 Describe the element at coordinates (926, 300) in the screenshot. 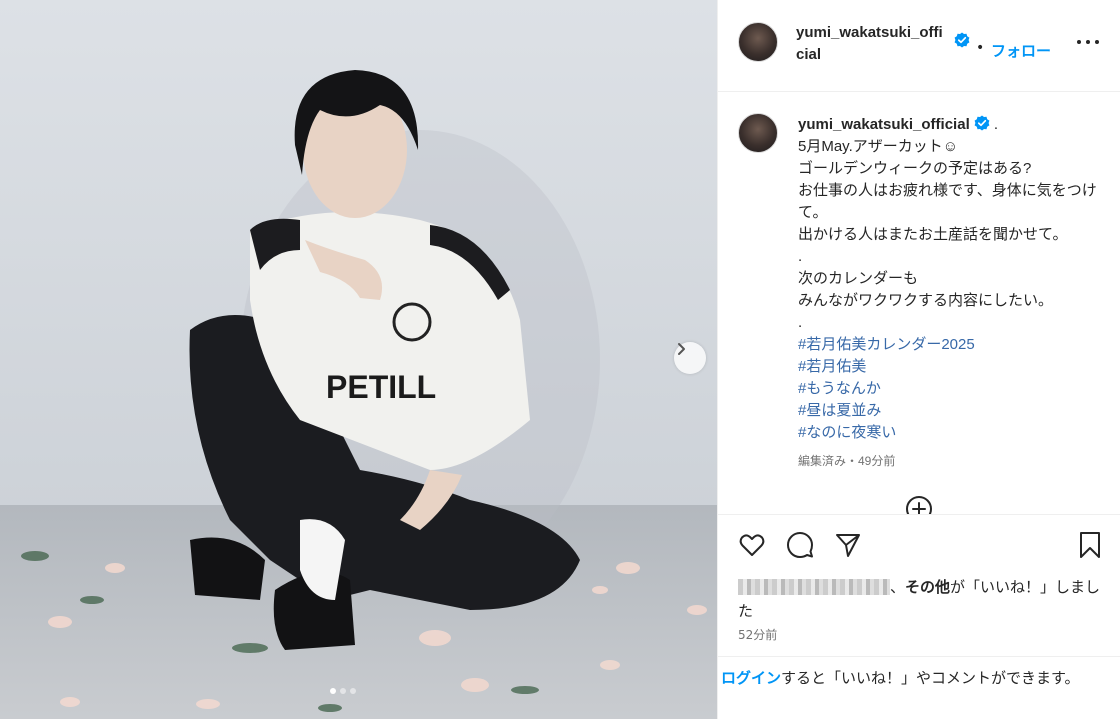

I see `caption-line: みんながワクワクする内容にしたい。` at that location.